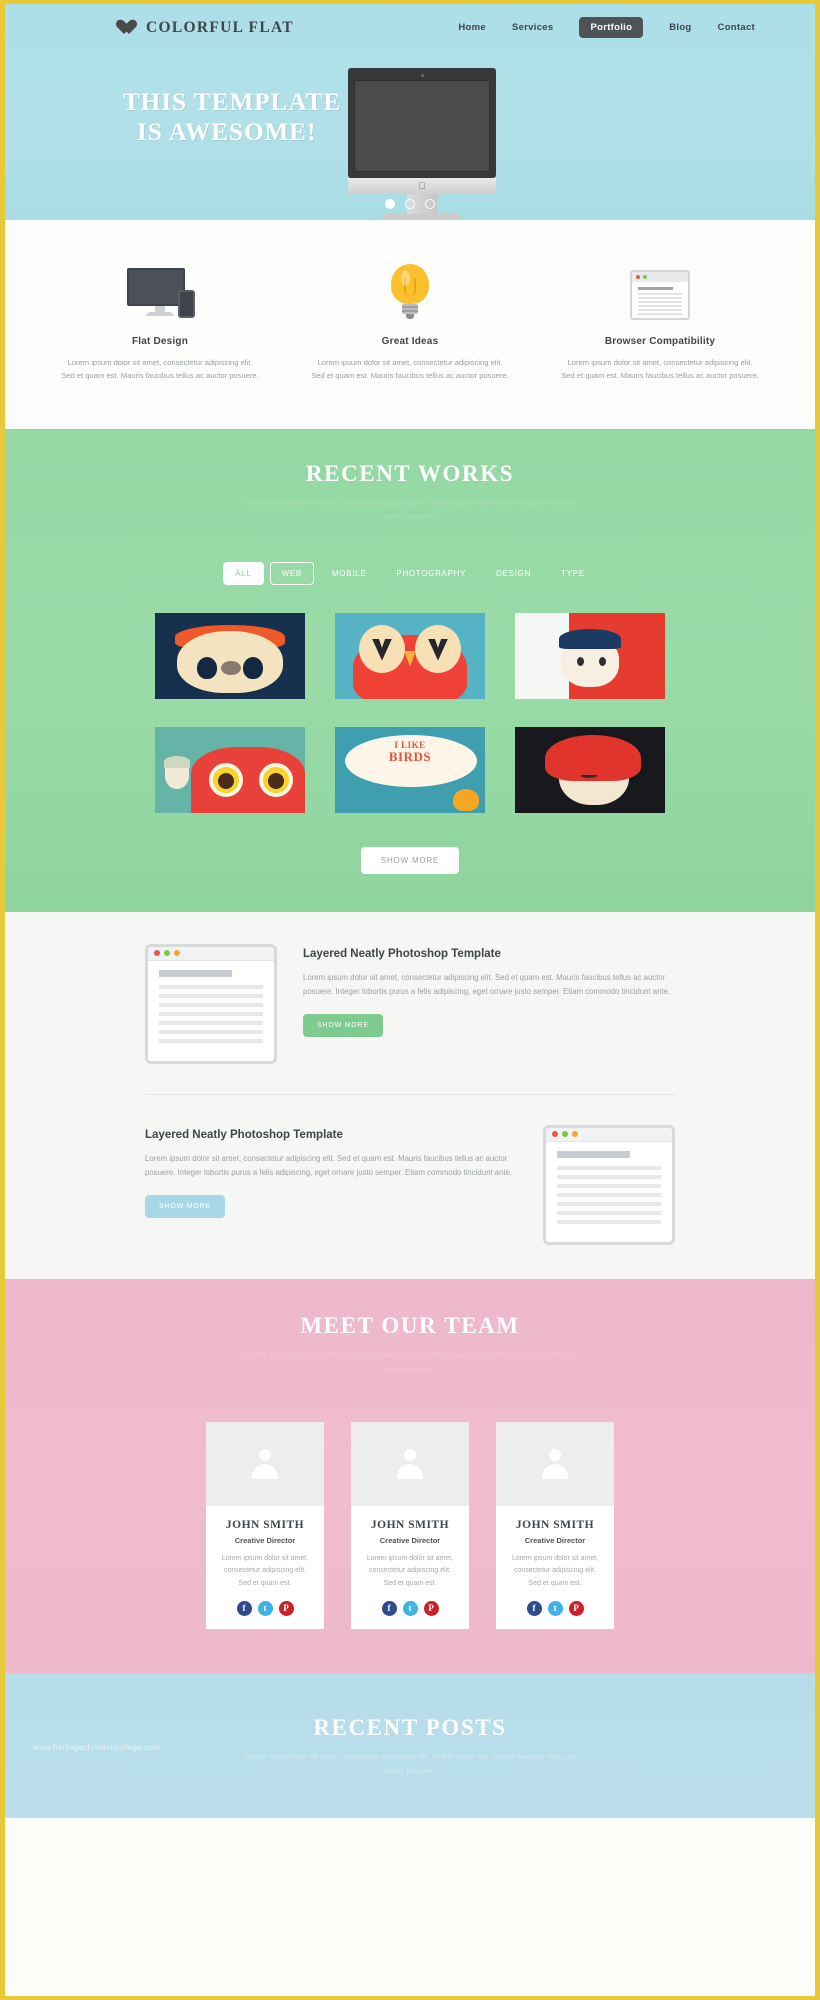  I want to click on heart-icon, so click(128, 28).